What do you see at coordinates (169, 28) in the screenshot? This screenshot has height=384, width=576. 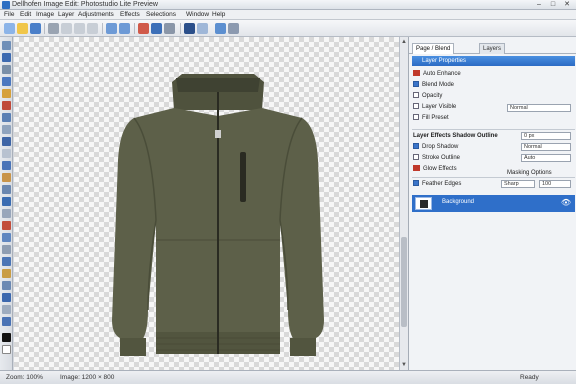 I see `rotate-icon` at bounding box center [169, 28].